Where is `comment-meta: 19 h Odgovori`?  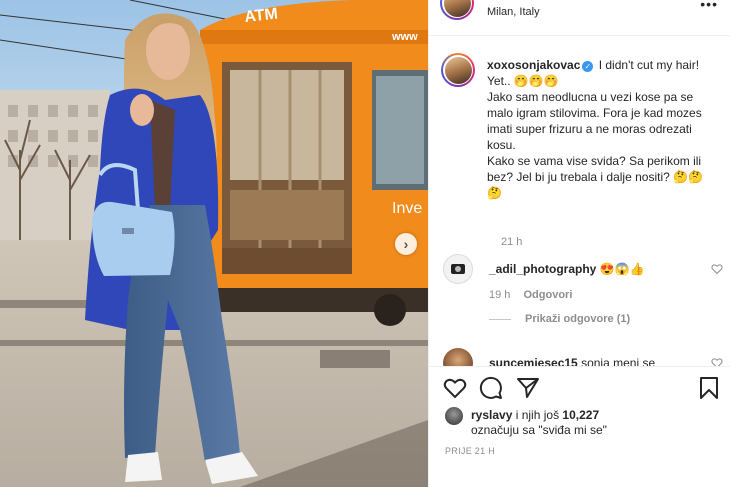
comment-meta: 19 h Odgovori is located at coordinates (535, 295).